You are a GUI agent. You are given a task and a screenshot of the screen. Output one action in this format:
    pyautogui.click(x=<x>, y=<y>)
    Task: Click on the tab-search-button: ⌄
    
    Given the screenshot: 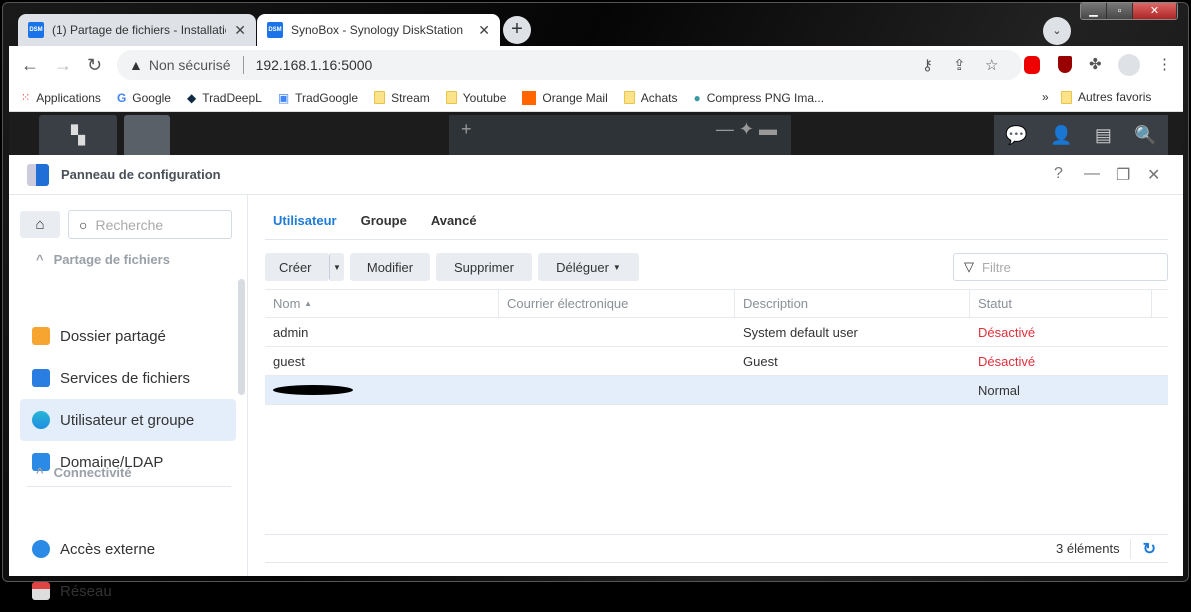 What is the action you would take?
    pyautogui.click(x=1057, y=31)
    